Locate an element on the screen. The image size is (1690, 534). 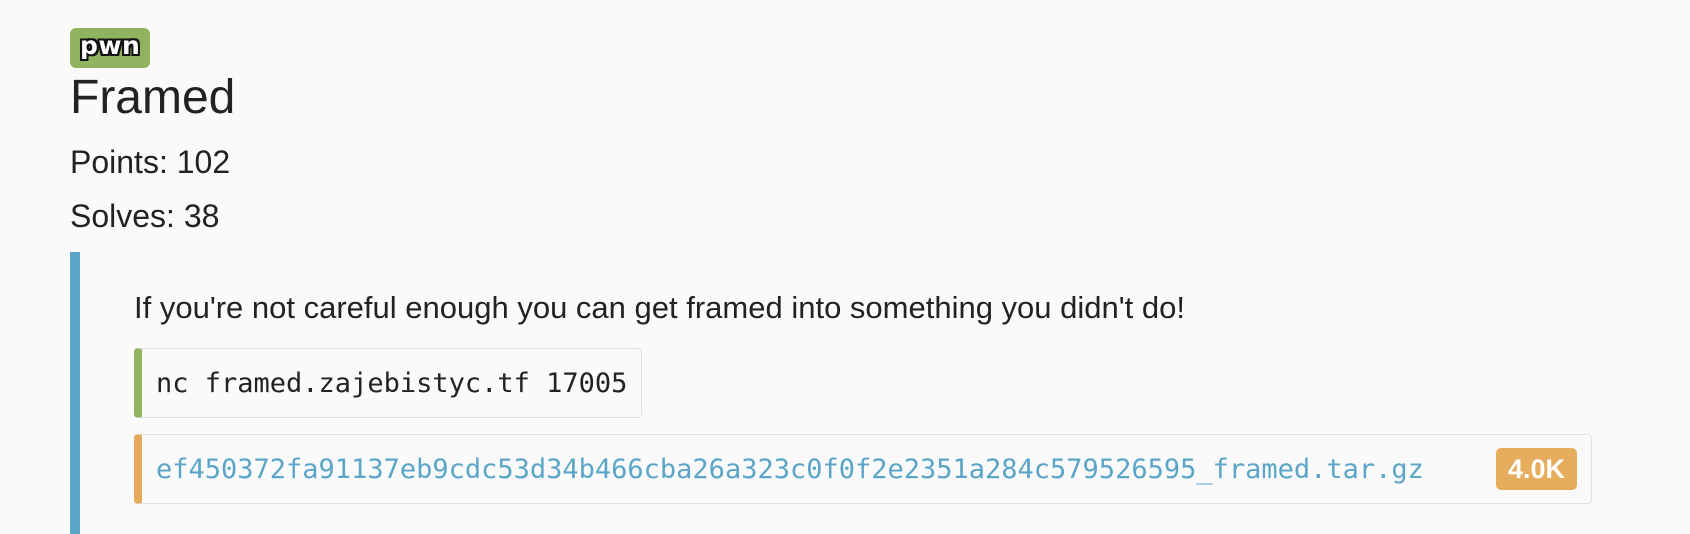
connection-command-text: nc framed.zajebistyc.tf 17005 is located at coordinates (391, 383).